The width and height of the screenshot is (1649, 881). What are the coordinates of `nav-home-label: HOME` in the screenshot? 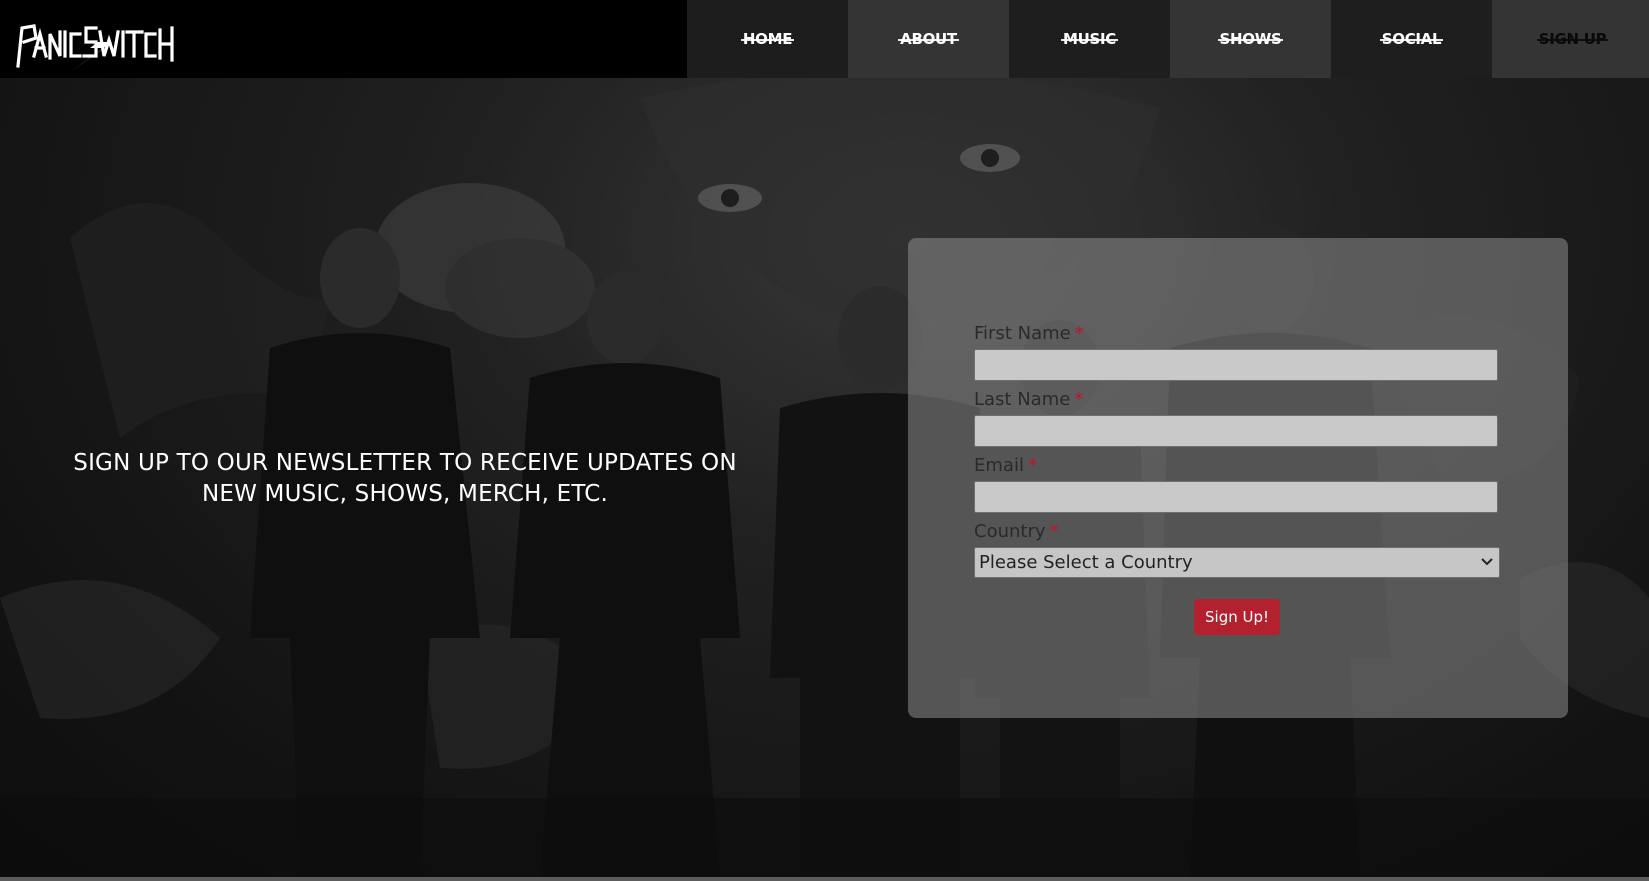 It's located at (767, 39).